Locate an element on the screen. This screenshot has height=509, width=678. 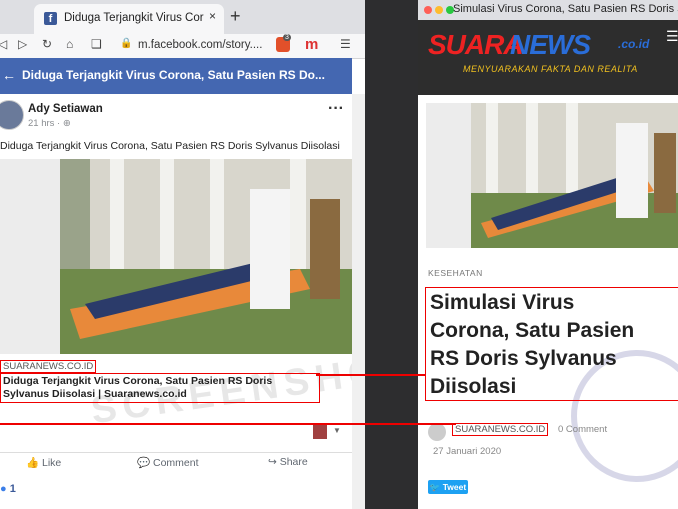
title-line-2: Corona, Satu Pasien is located at coordinates (532, 330).